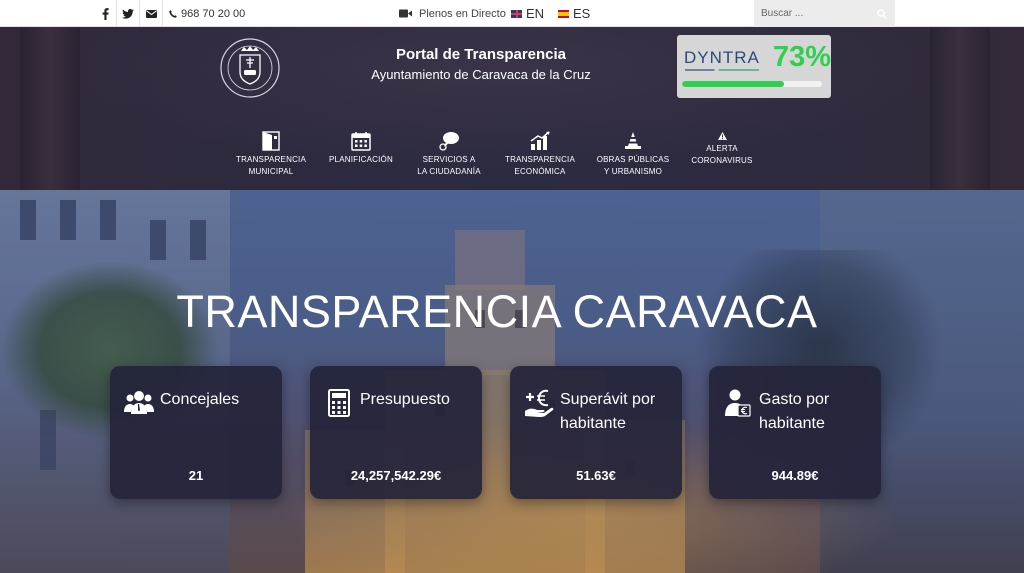  I want to click on hero-title: TRANSPARENCIA CARAVACA, so click(497, 311).